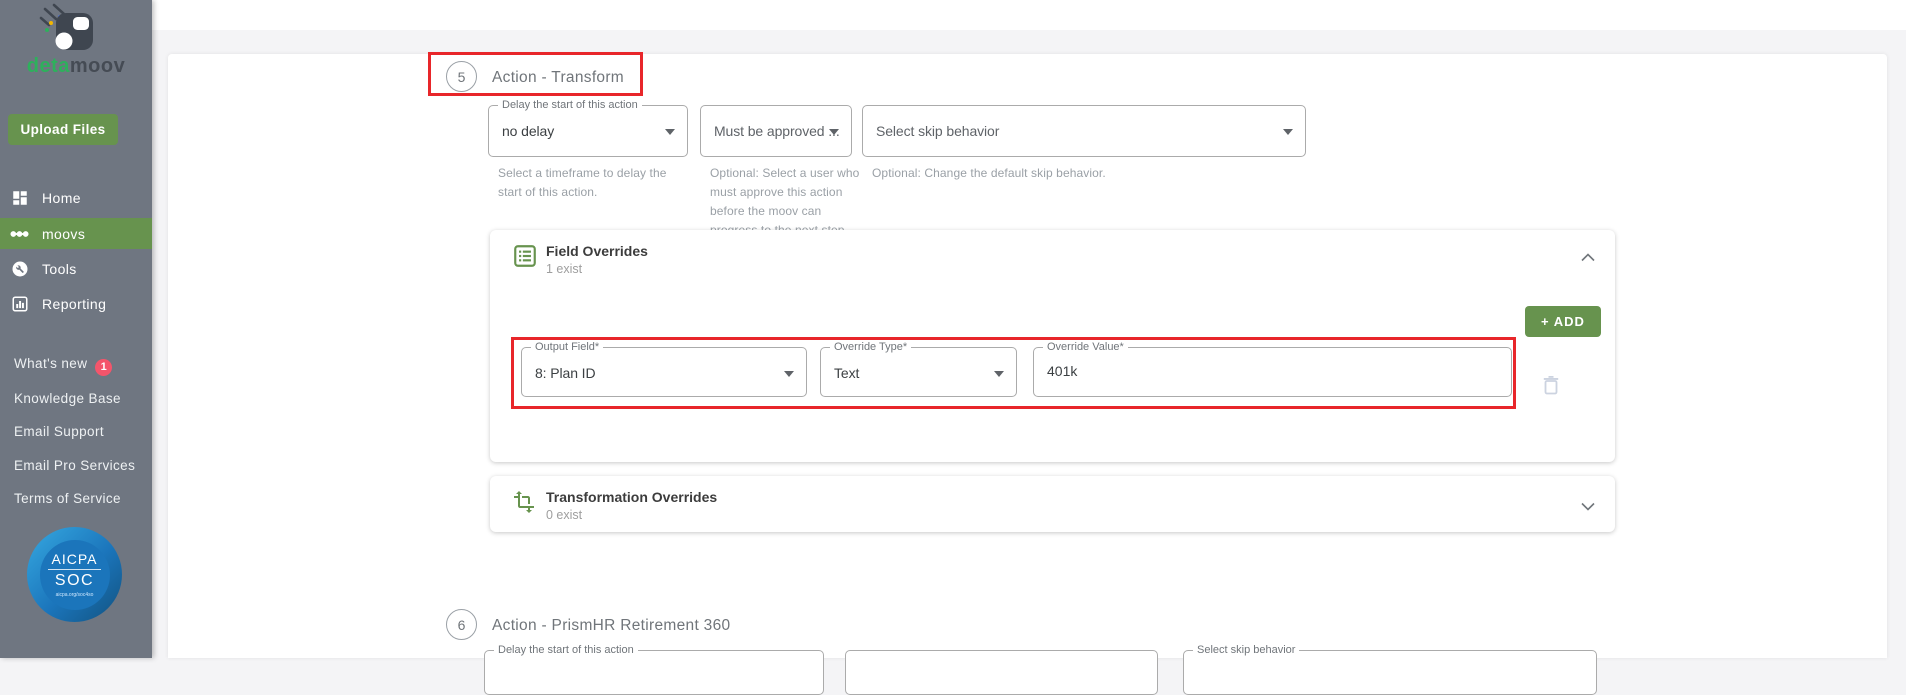 This screenshot has height=695, width=1906. I want to click on skip-behavior-select-value: Select skip behavior, so click(938, 131).